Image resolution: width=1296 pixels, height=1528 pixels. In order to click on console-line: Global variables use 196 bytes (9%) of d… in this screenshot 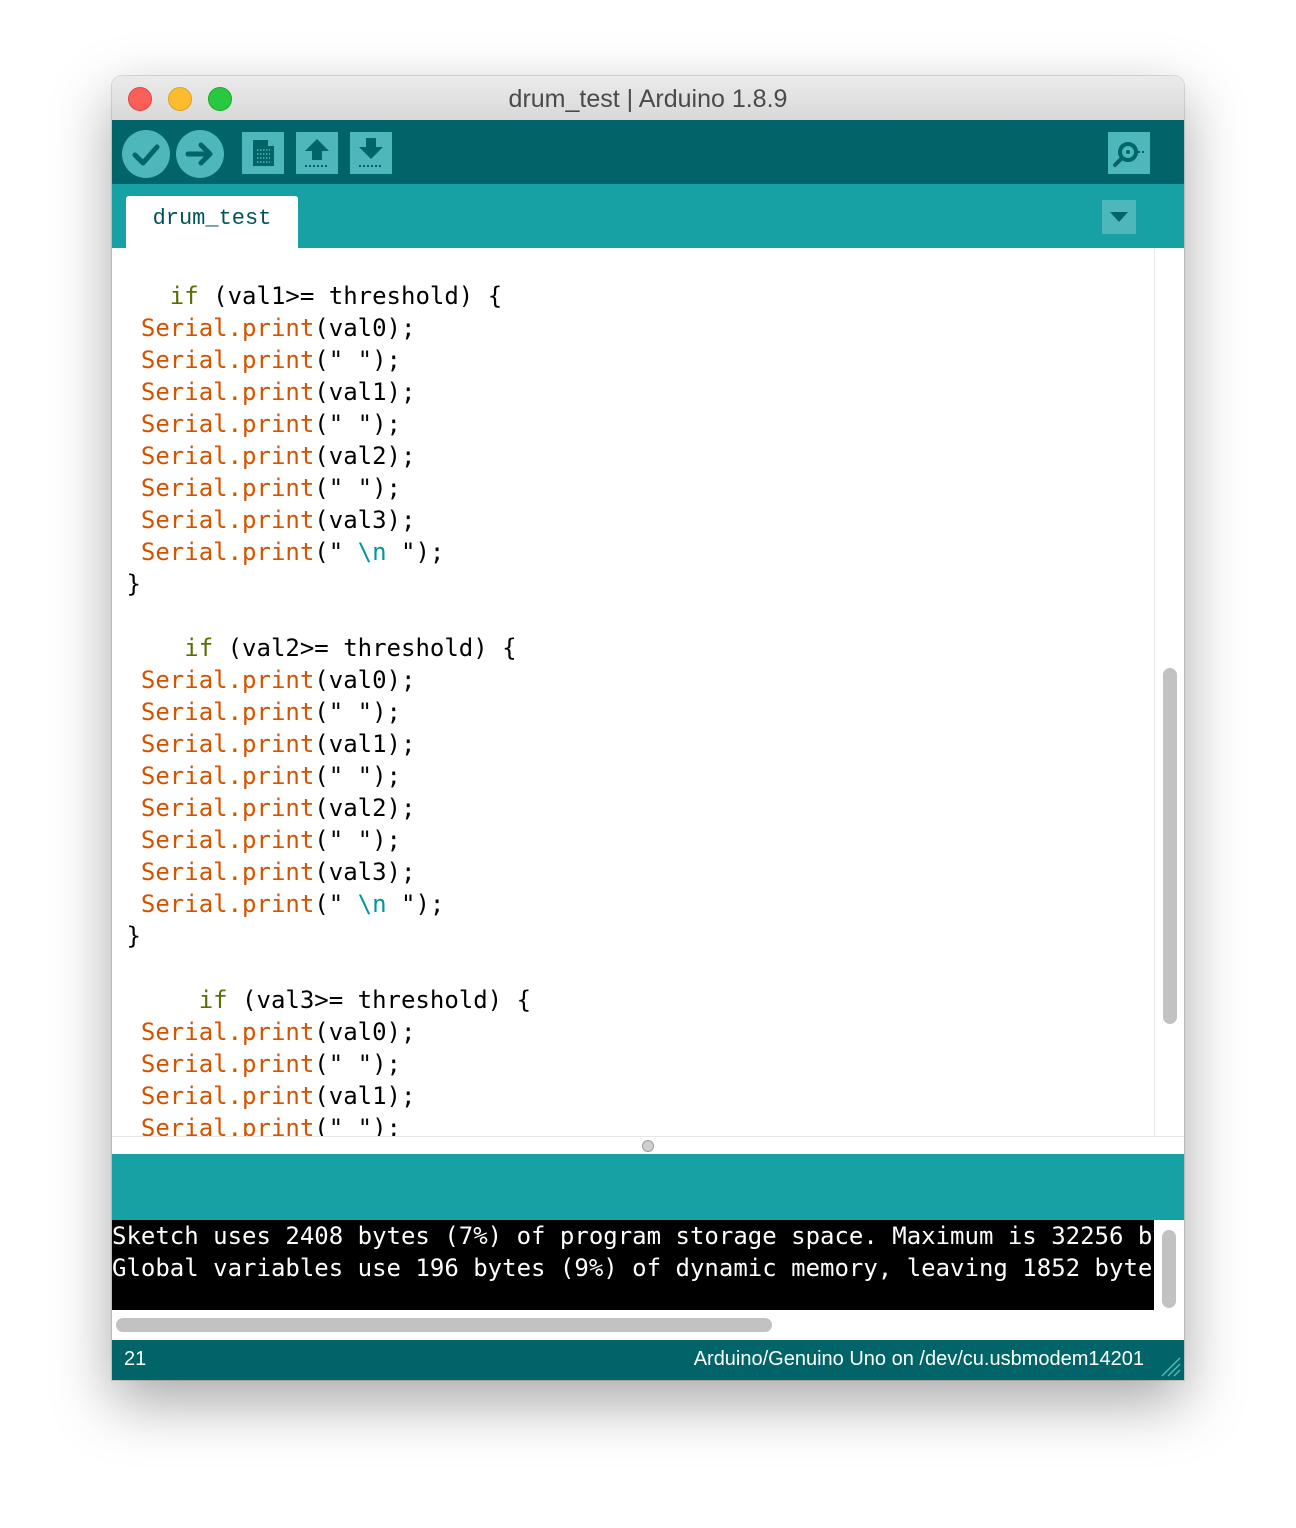, I will do `click(633, 1268)`.